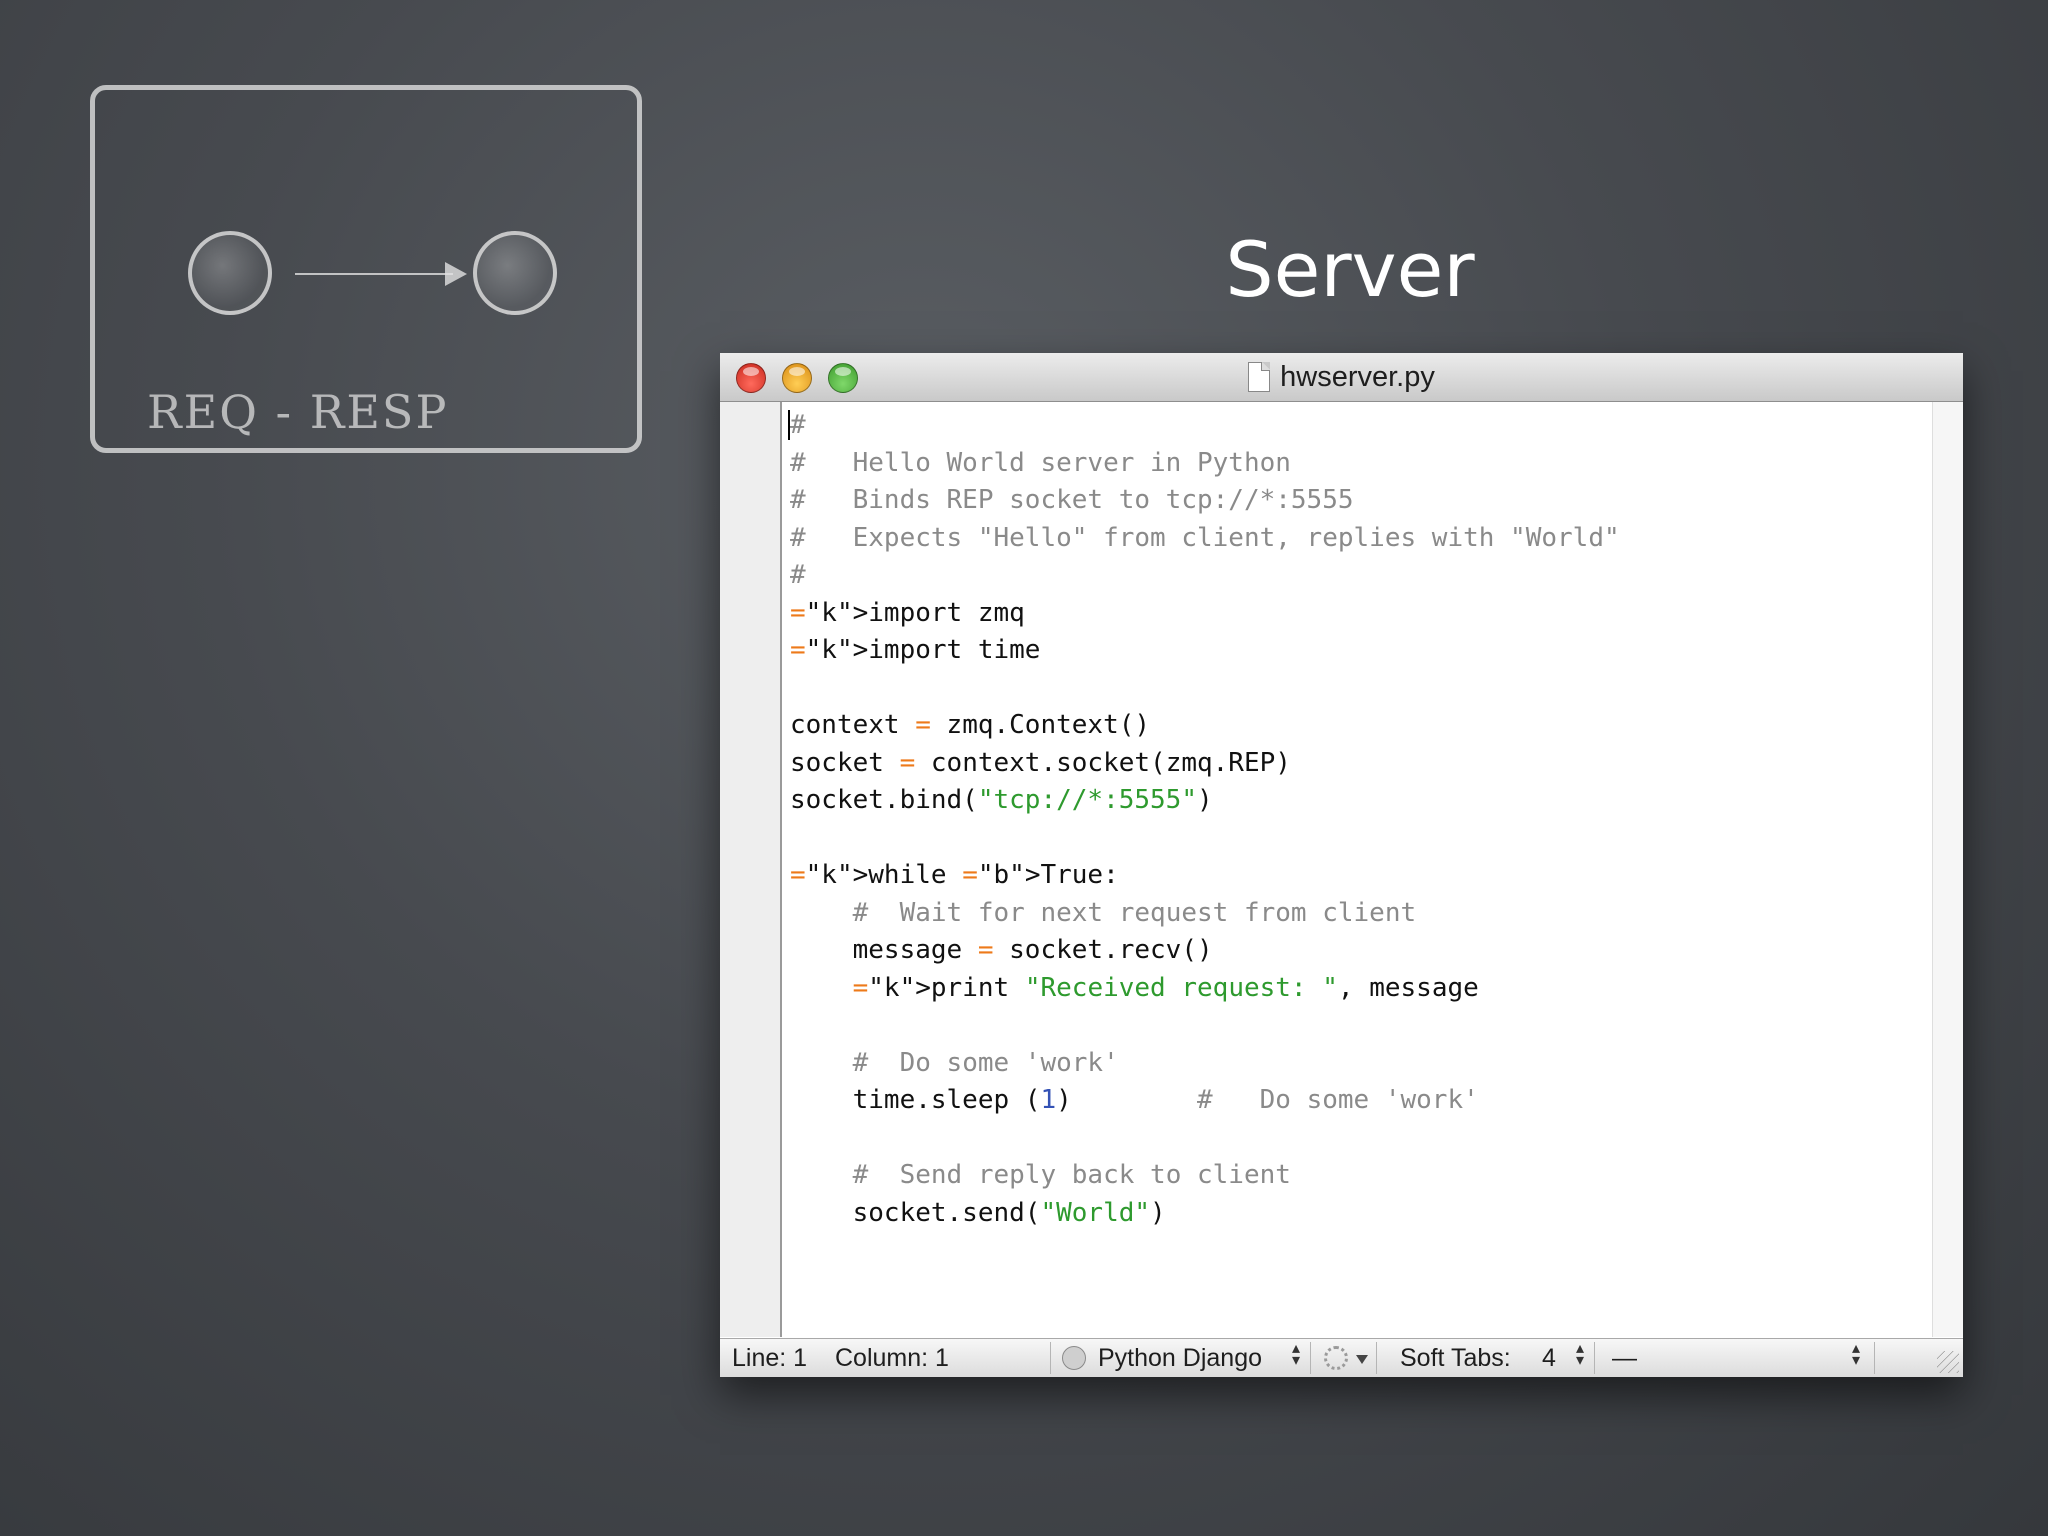 This screenshot has width=2048, height=1536. What do you see at coordinates (892, 1358) in the screenshot?
I see `column-indicator: Column: 1` at bounding box center [892, 1358].